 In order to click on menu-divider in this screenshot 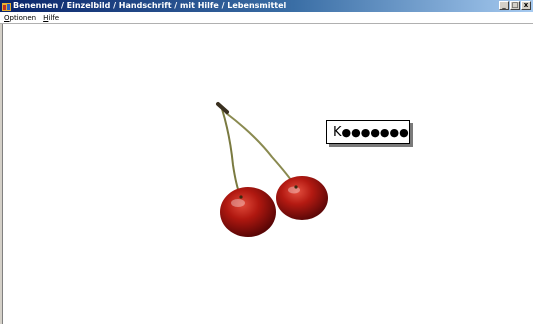, I will do `click(266, 23)`.